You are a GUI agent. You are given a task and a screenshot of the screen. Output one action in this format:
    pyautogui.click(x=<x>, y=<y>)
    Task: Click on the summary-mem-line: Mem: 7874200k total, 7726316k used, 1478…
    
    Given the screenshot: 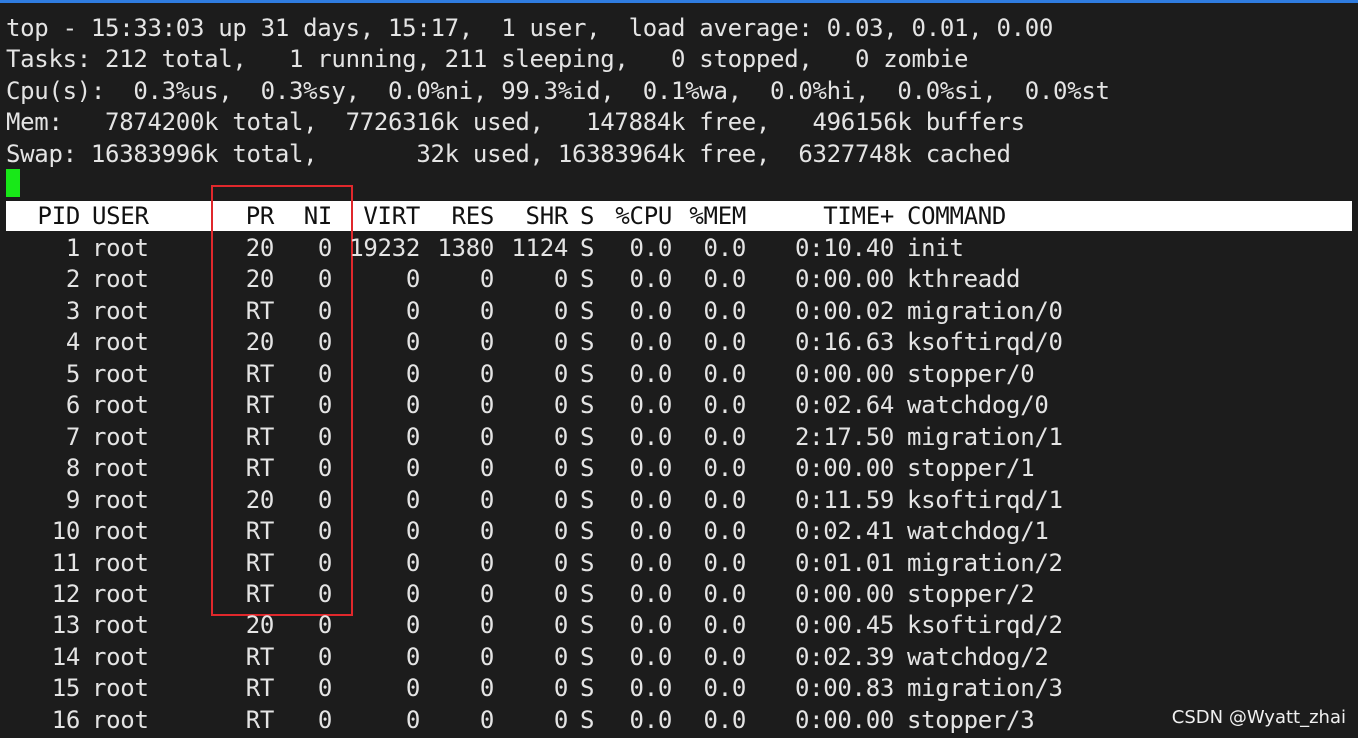 What is the action you would take?
    pyautogui.click(x=515, y=122)
    